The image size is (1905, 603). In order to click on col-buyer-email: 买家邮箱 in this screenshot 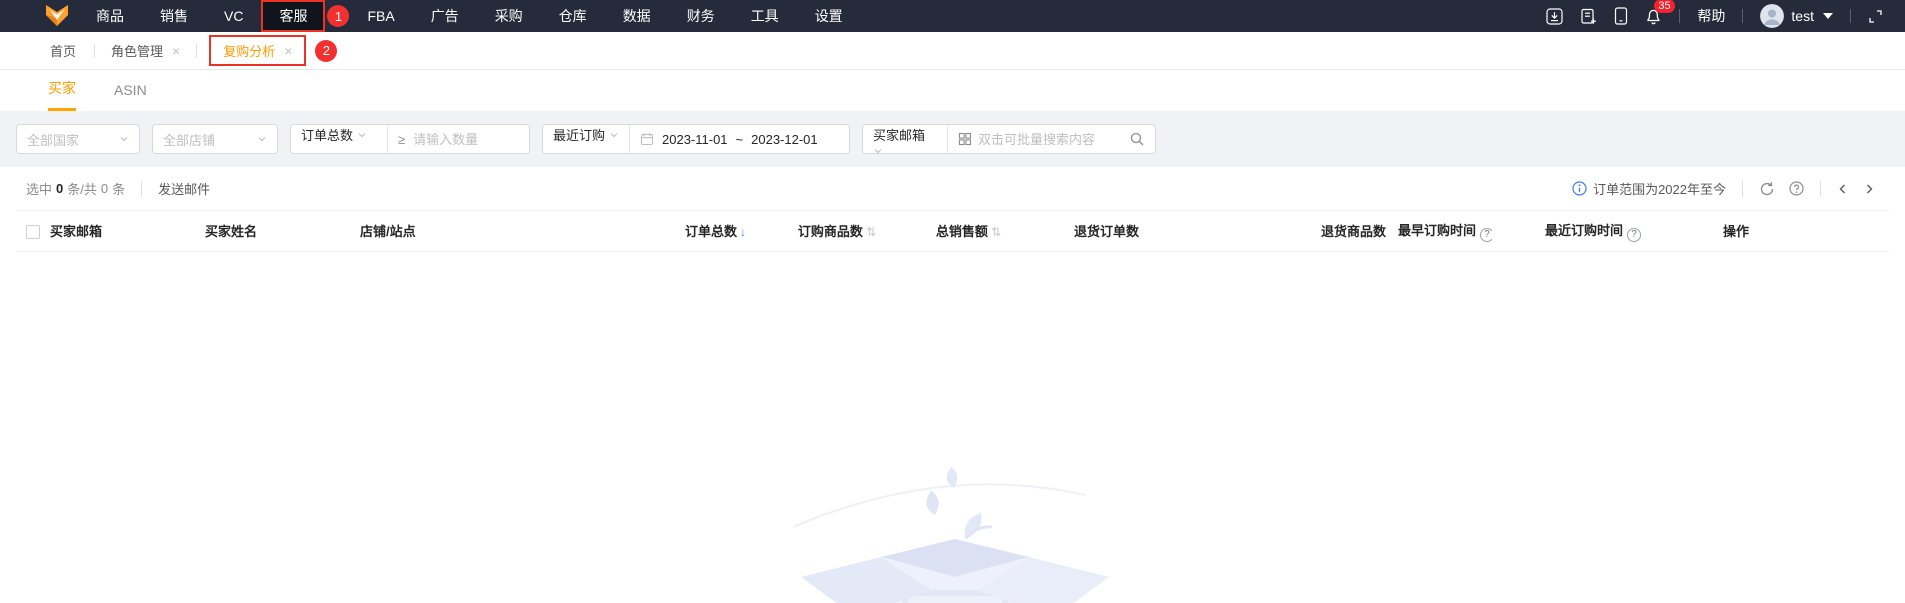, I will do `click(76, 232)`.